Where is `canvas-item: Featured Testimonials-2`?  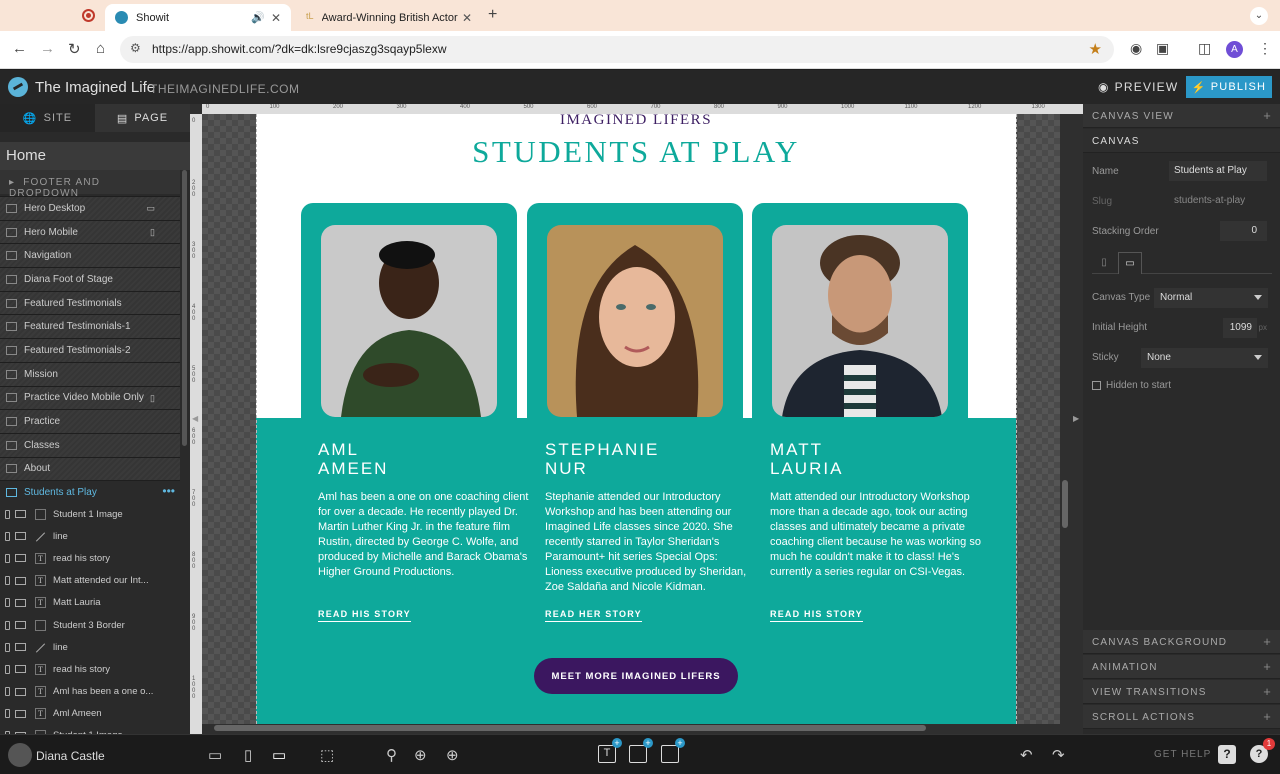 canvas-item: Featured Testimonials-2 is located at coordinates (90, 350).